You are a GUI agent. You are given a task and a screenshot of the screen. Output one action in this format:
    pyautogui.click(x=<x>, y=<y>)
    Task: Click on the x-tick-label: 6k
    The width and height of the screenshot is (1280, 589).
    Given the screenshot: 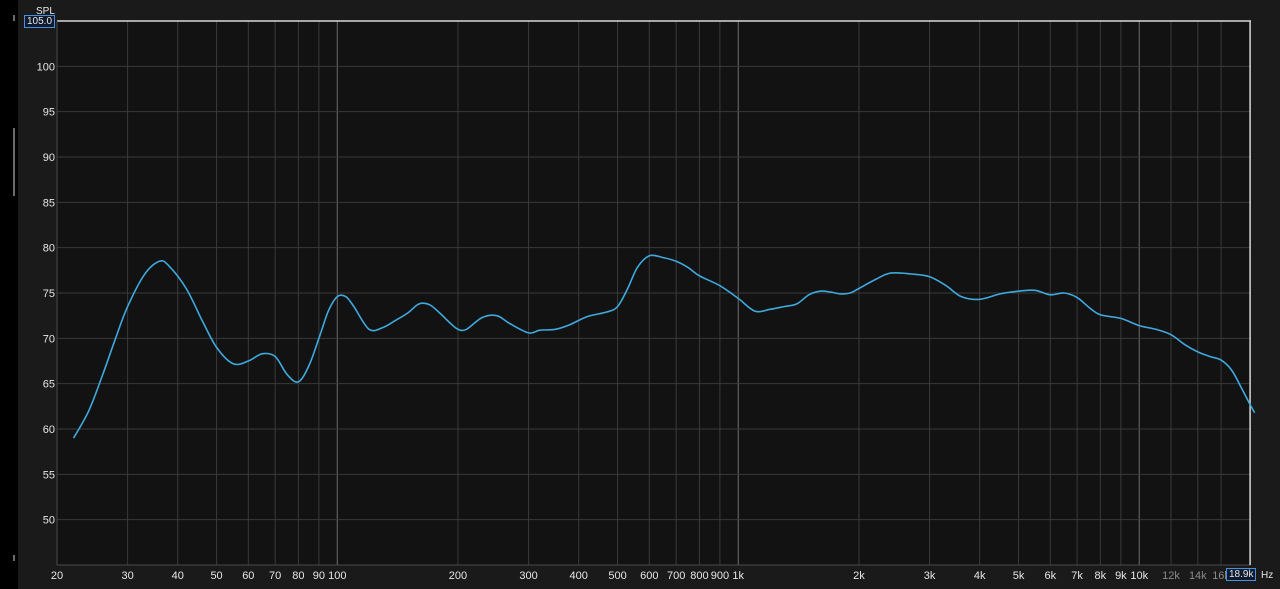 What is the action you would take?
    pyautogui.click(x=1050, y=576)
    